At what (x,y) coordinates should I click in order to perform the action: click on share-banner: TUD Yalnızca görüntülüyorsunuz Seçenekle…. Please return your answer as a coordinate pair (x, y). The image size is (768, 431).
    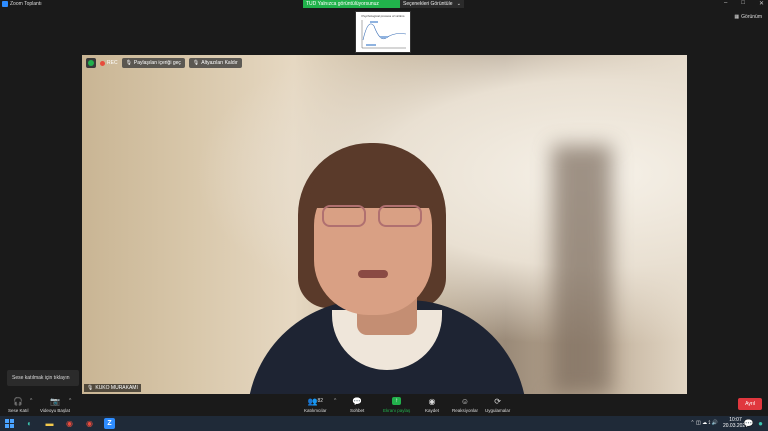
    Looking at the image, I should click on (383, 4).